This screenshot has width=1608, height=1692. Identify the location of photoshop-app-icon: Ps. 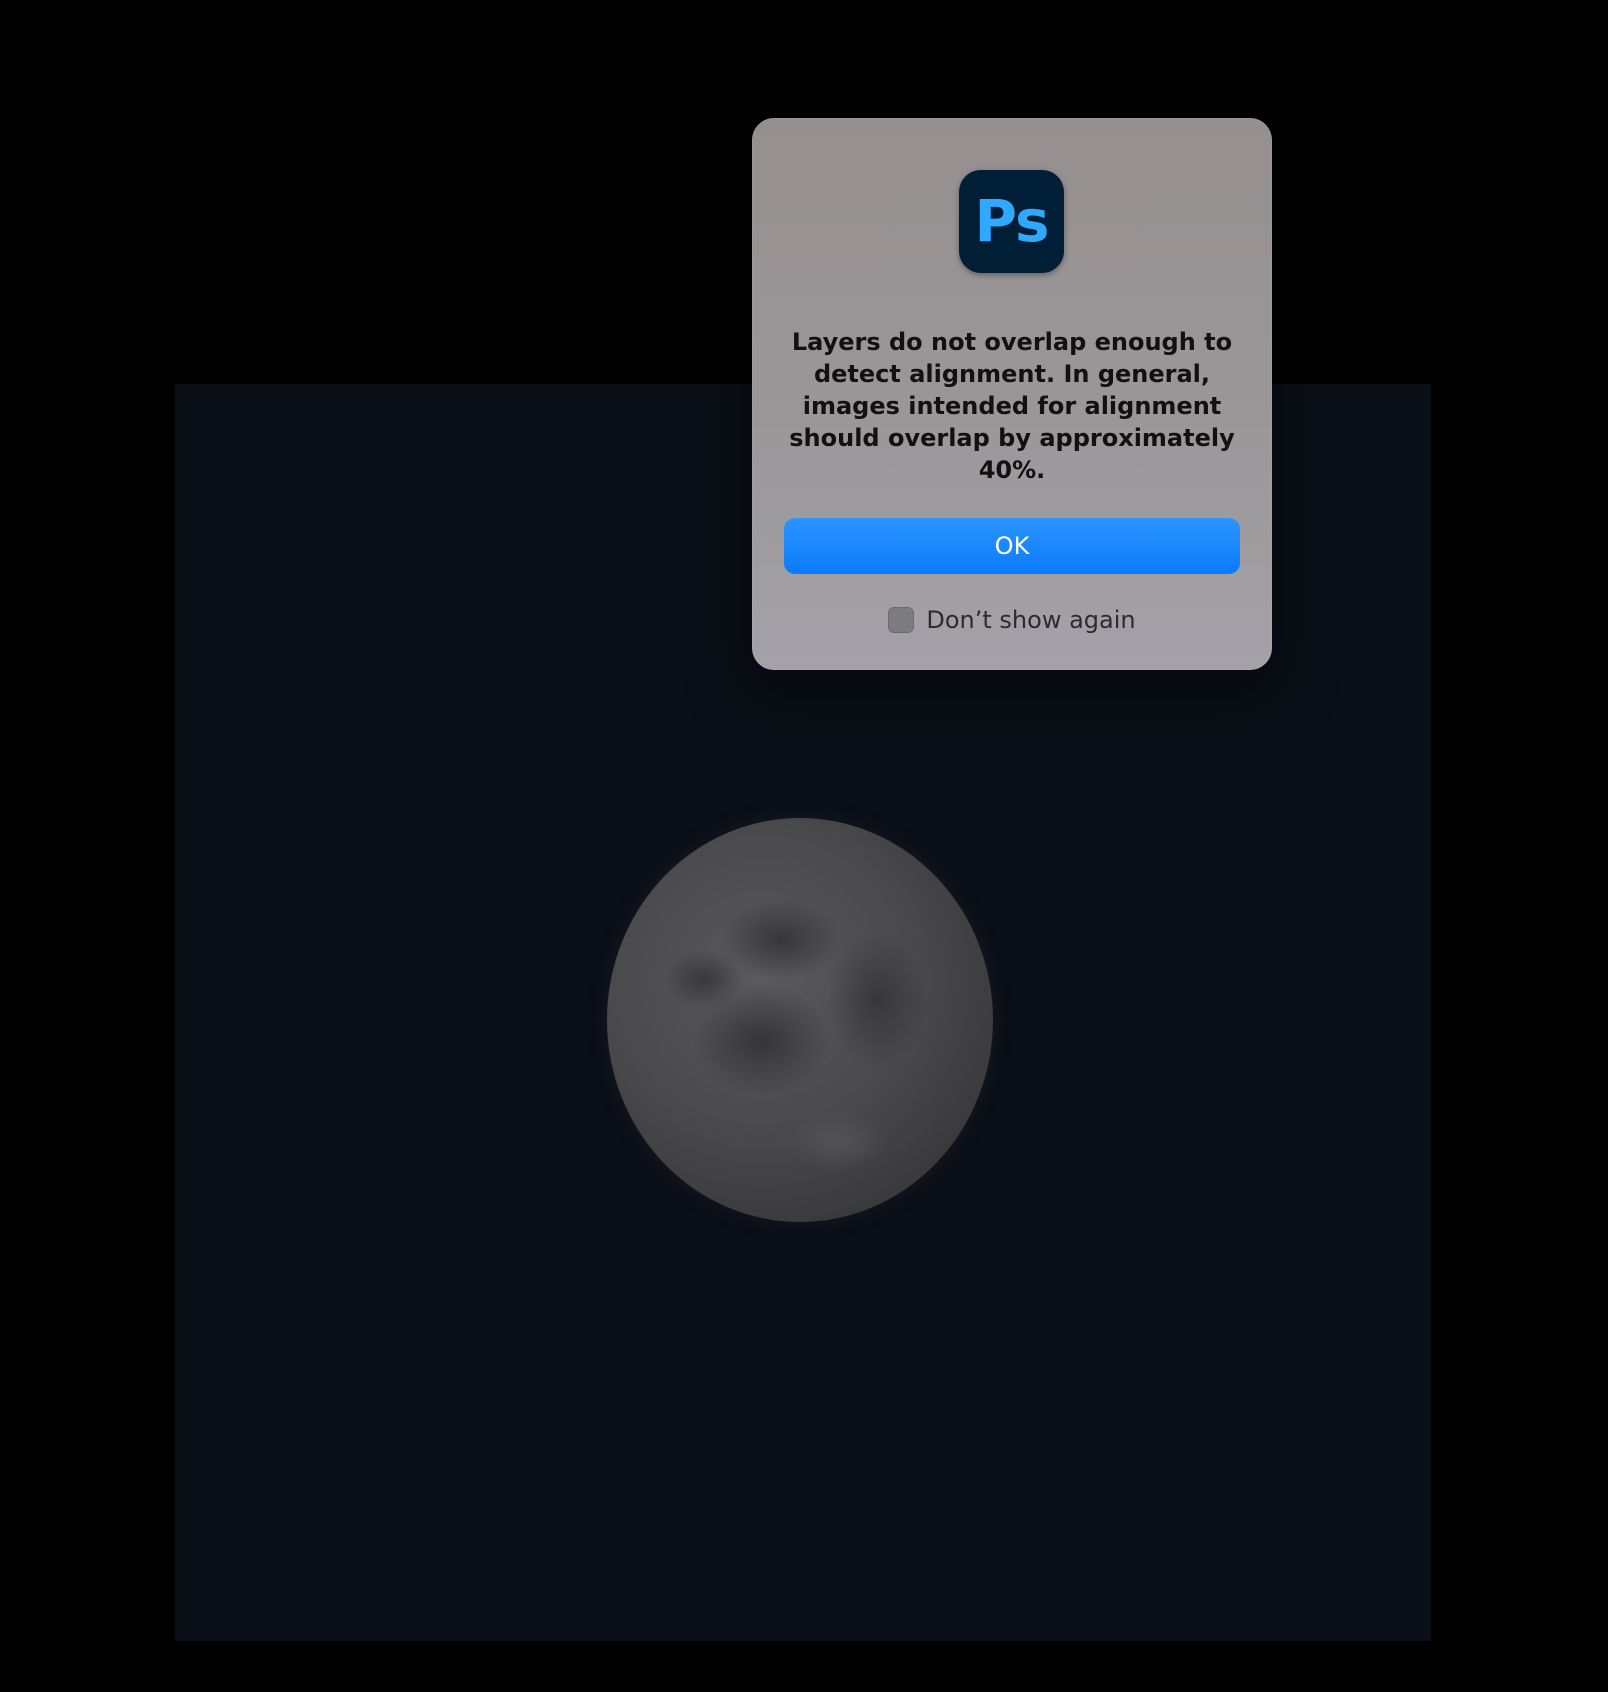
(1011, 221).